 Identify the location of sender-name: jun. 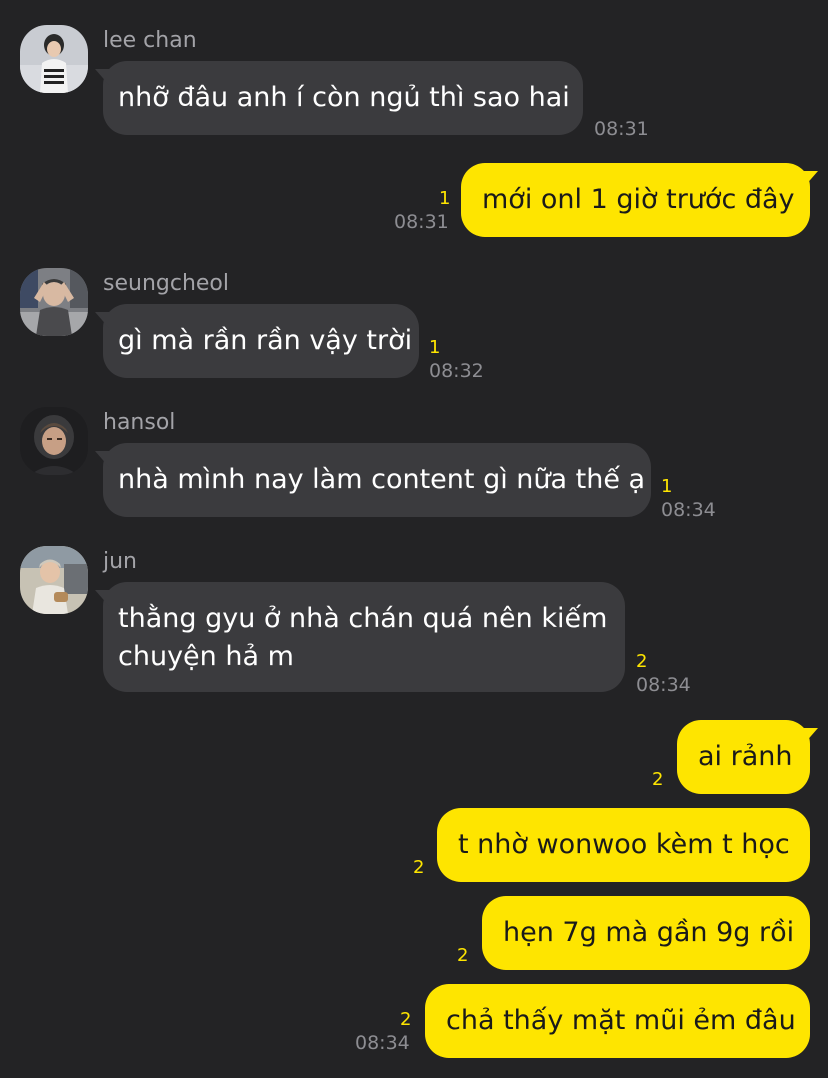
(120, 561).